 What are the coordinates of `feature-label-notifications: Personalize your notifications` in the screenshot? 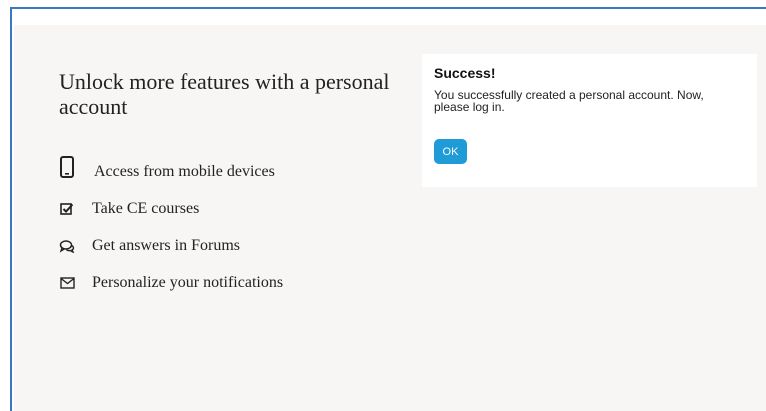 It's located at (188, 282).